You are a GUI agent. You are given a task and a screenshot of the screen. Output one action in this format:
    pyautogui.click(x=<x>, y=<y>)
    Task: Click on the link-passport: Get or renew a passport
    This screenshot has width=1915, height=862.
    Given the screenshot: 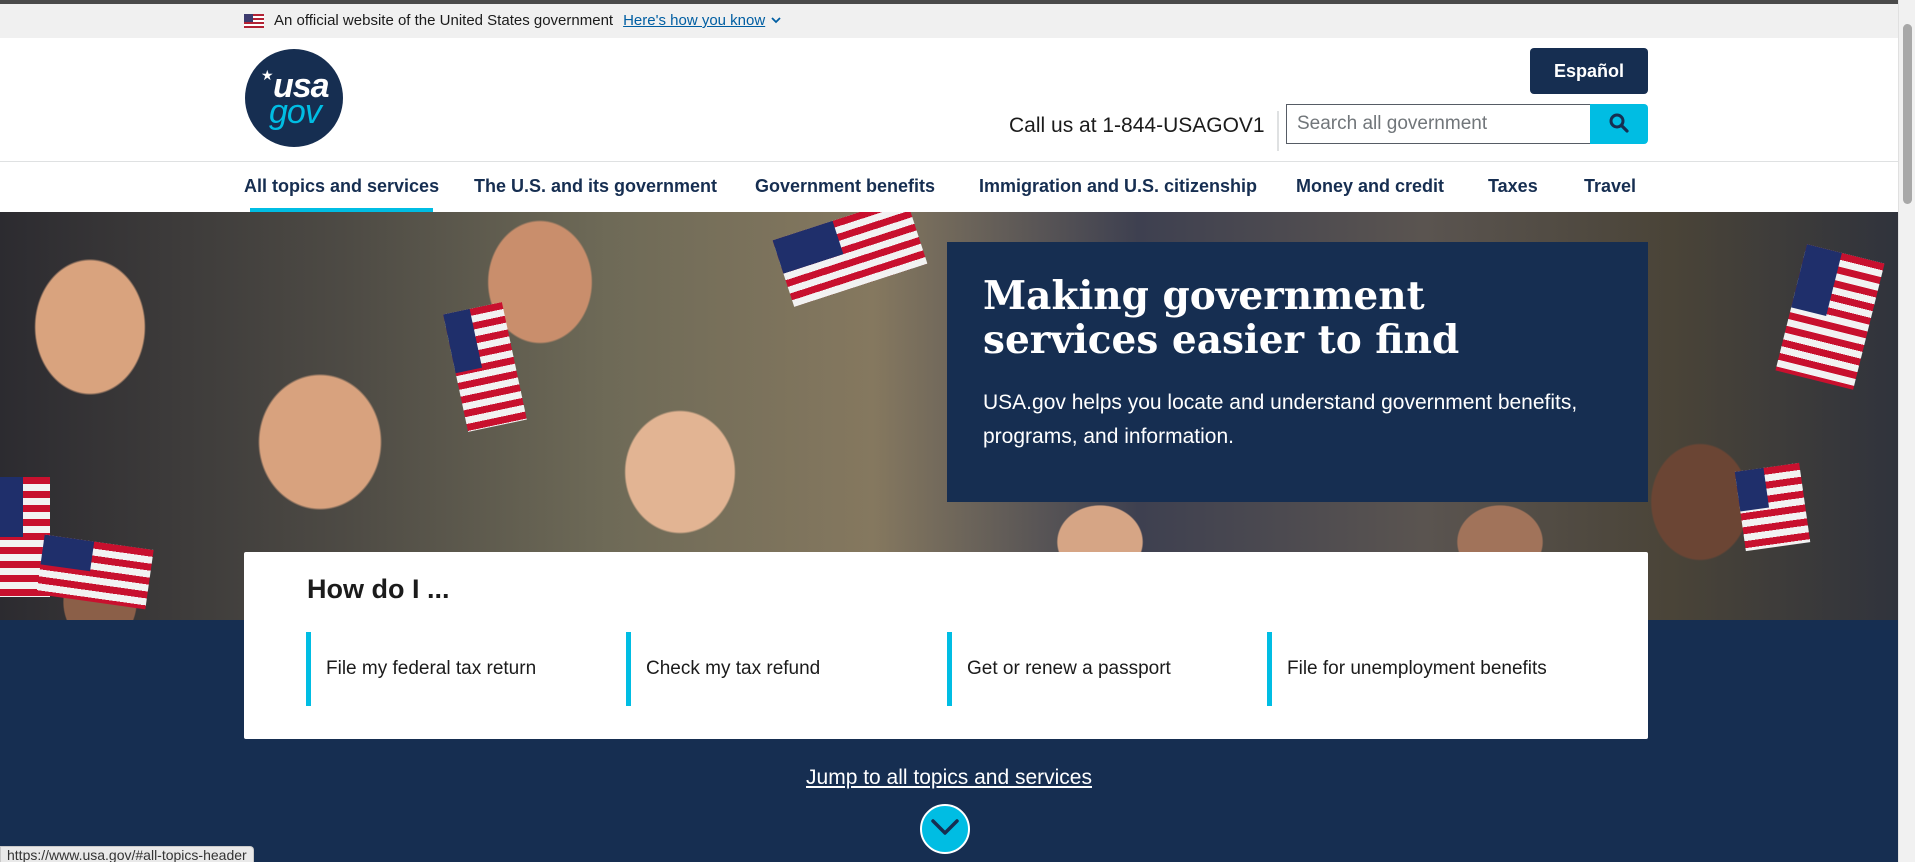 What is the action you would take?
    pyautogui.click(x=1059, y=669)
    